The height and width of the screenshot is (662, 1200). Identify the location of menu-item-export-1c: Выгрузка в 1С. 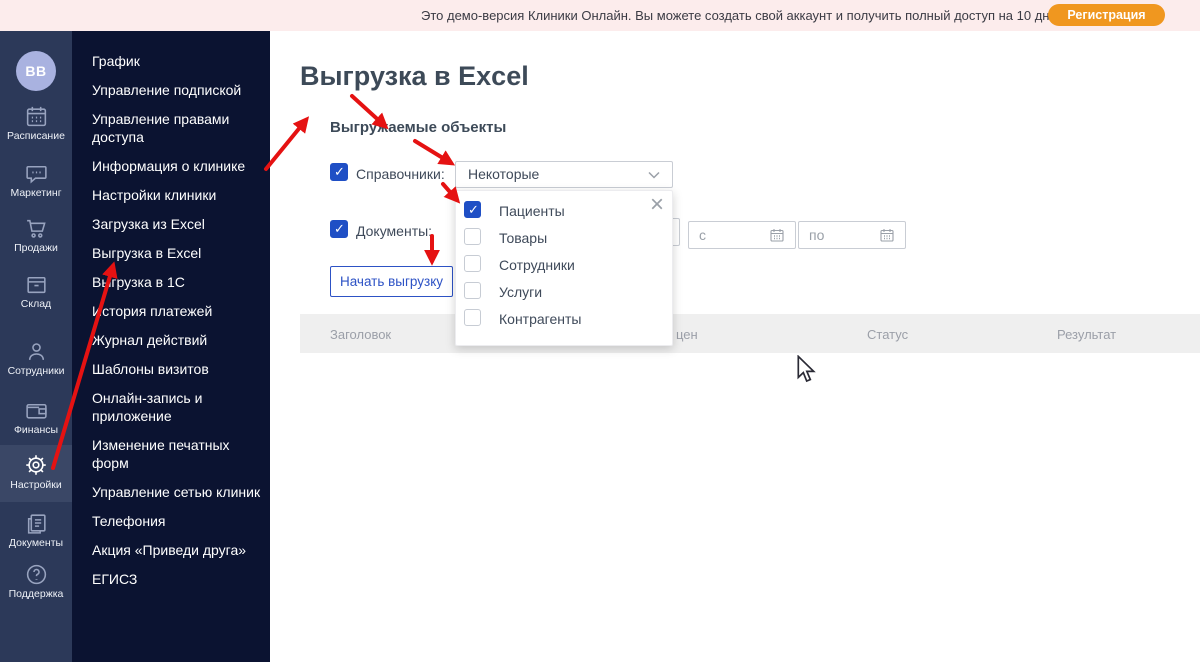
(179, 282).